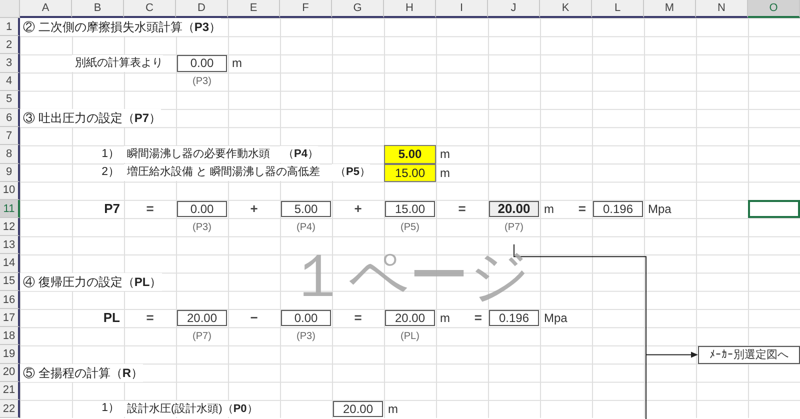  Describe the element at coordinates (10, 281) in the screenshot. I see `row-header: 15` at that location.